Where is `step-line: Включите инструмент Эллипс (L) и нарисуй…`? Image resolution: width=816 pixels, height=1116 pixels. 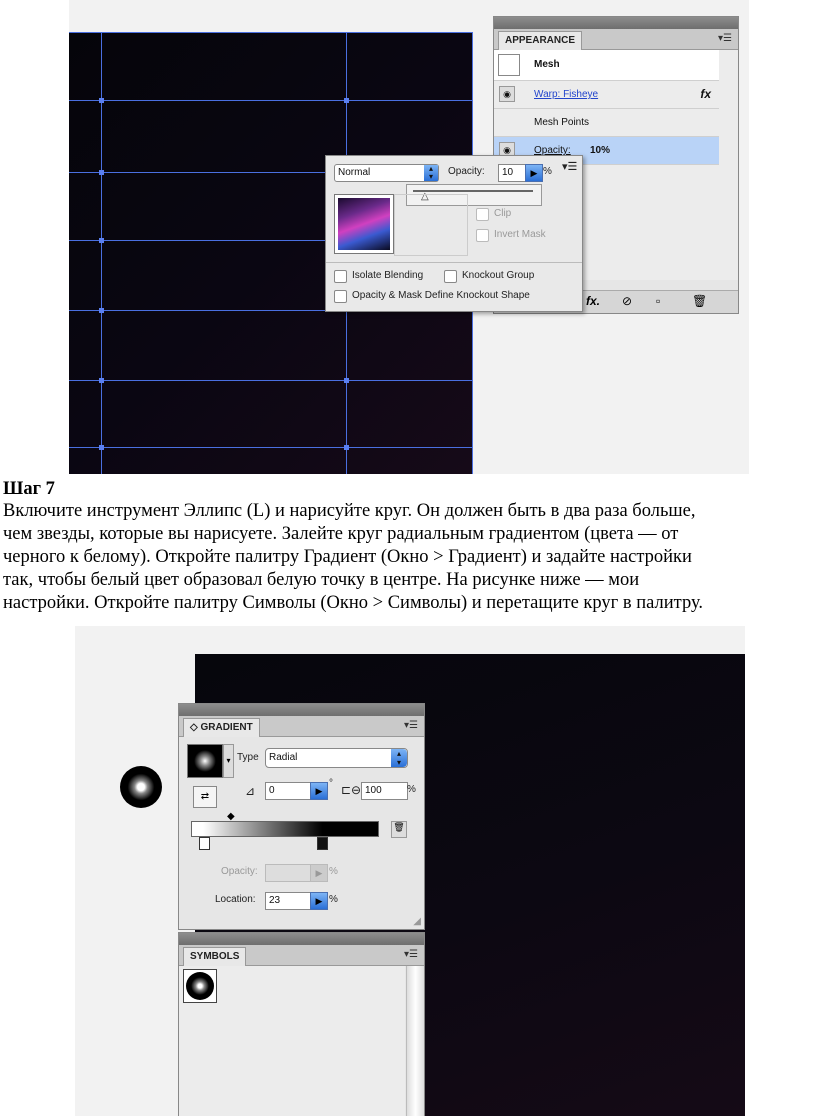
step-line: Включите инструмент Эллипс (L) и нарисуй… is located at coordinates (349, 511).